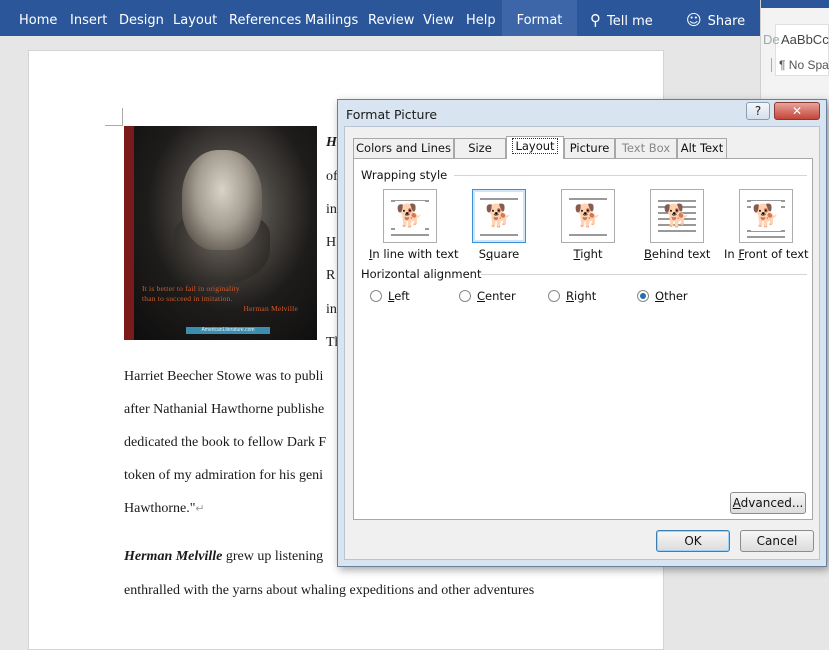 The height and width of the screenshot is (650, 829). What do you see at coordinates (771, 65) in the screenshot?
I see `gallery-divider` at bounding box center [771, 65].